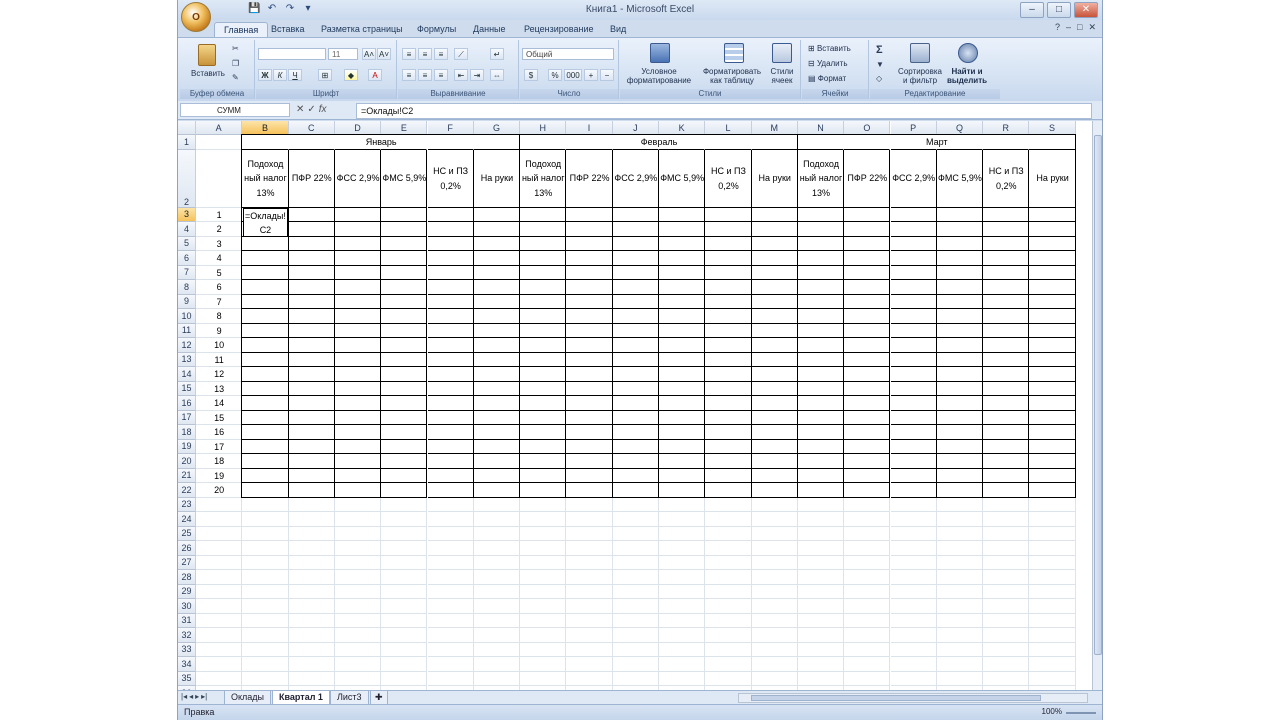 This screenshot has height=720, width=1280. I want to click on align-bottom-icon: ≡, so click(441, 54).